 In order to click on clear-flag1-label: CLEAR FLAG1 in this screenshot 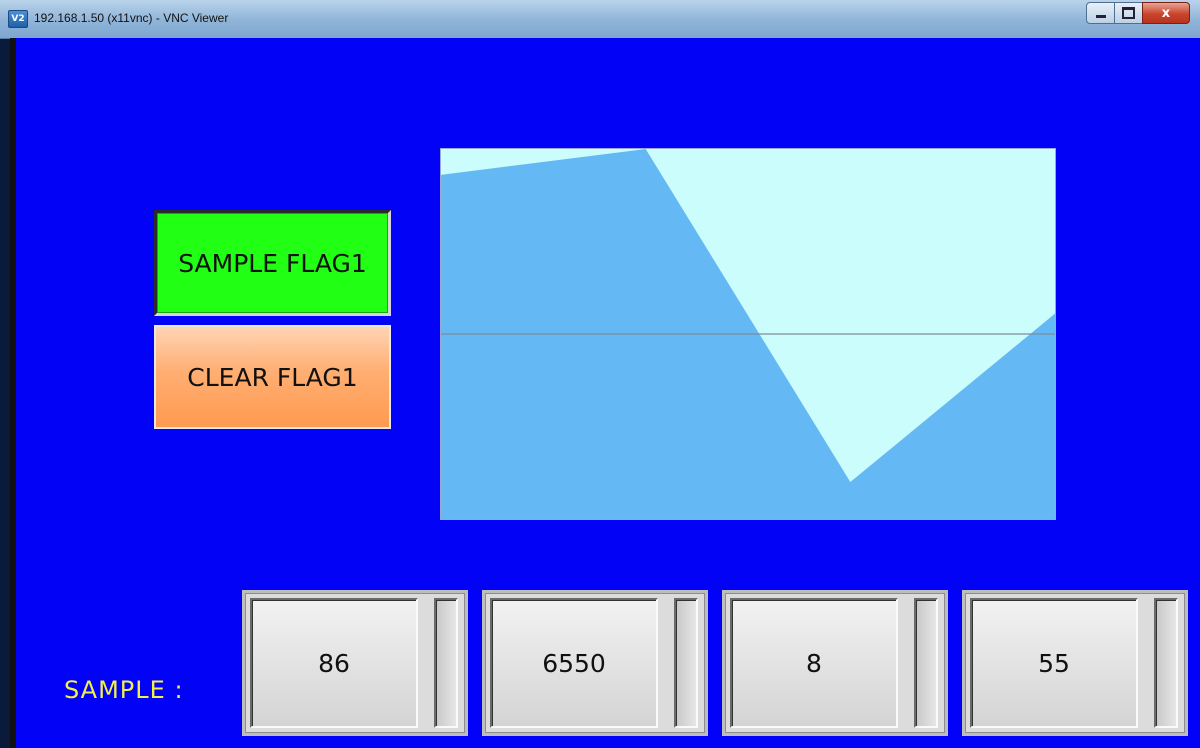, I will do `click(272, 377)`.